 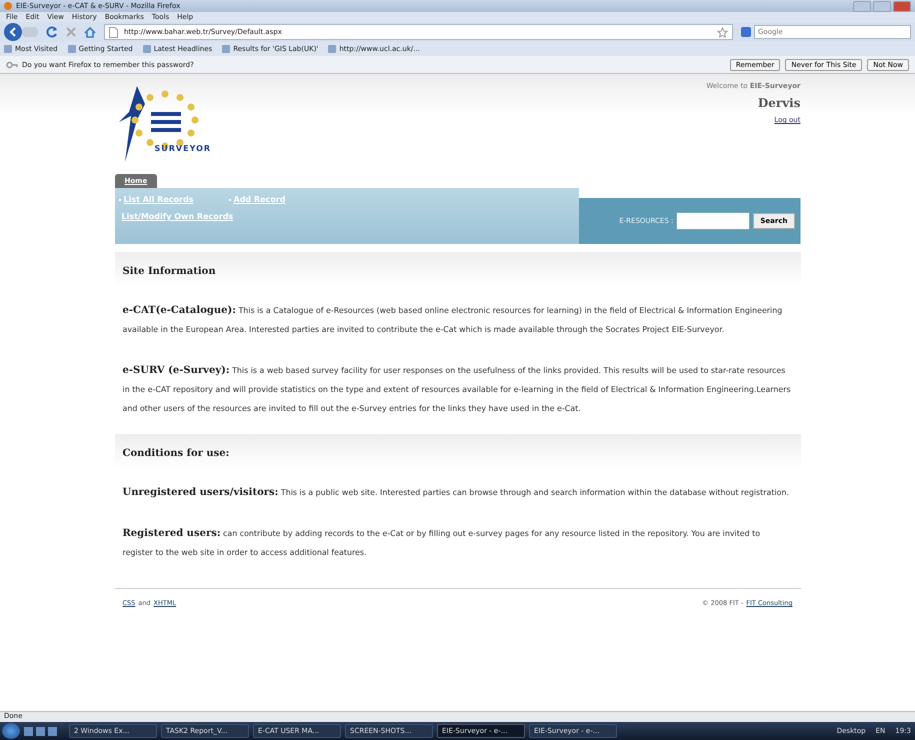 What do you see at coordinates (862, 6) in the screenshot?
I see `minimize-button` at bounding box center [862, 6].